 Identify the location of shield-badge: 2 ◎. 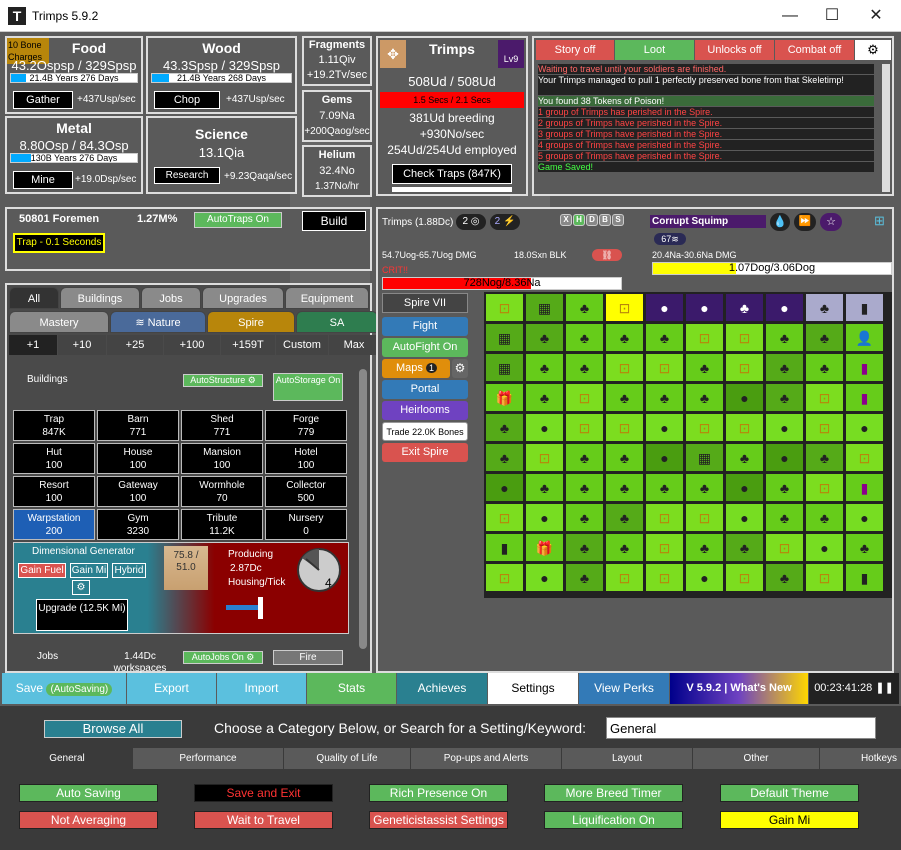
(471, 222).